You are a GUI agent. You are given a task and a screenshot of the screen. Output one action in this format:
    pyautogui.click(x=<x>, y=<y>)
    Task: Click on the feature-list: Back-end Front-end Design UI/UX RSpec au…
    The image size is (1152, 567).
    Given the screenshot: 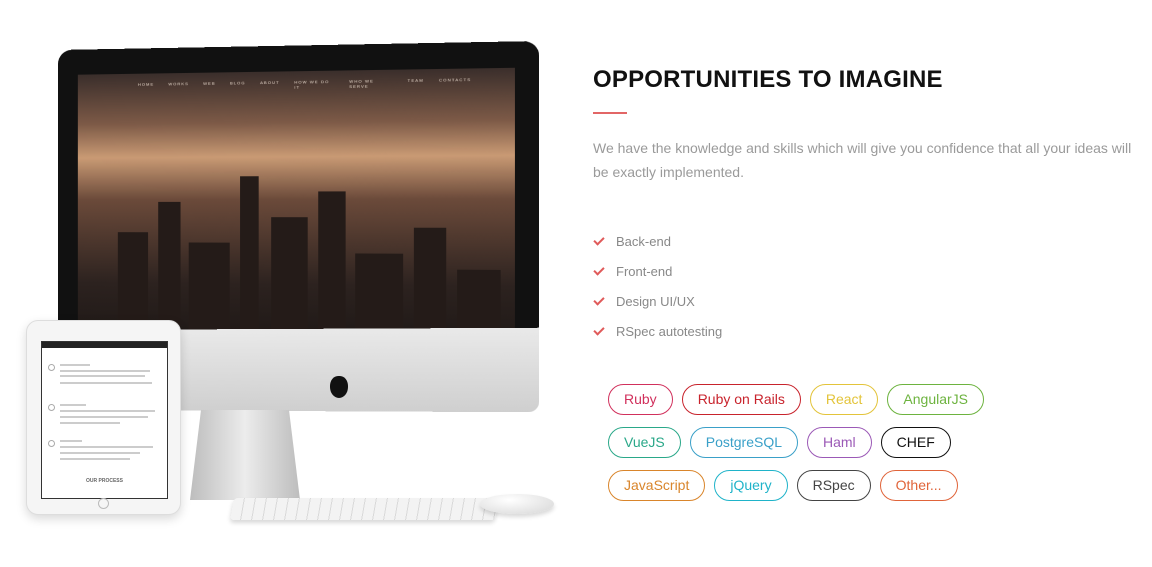 What is the action you would take?
    pyautogui.click(x=865, y=286)
    